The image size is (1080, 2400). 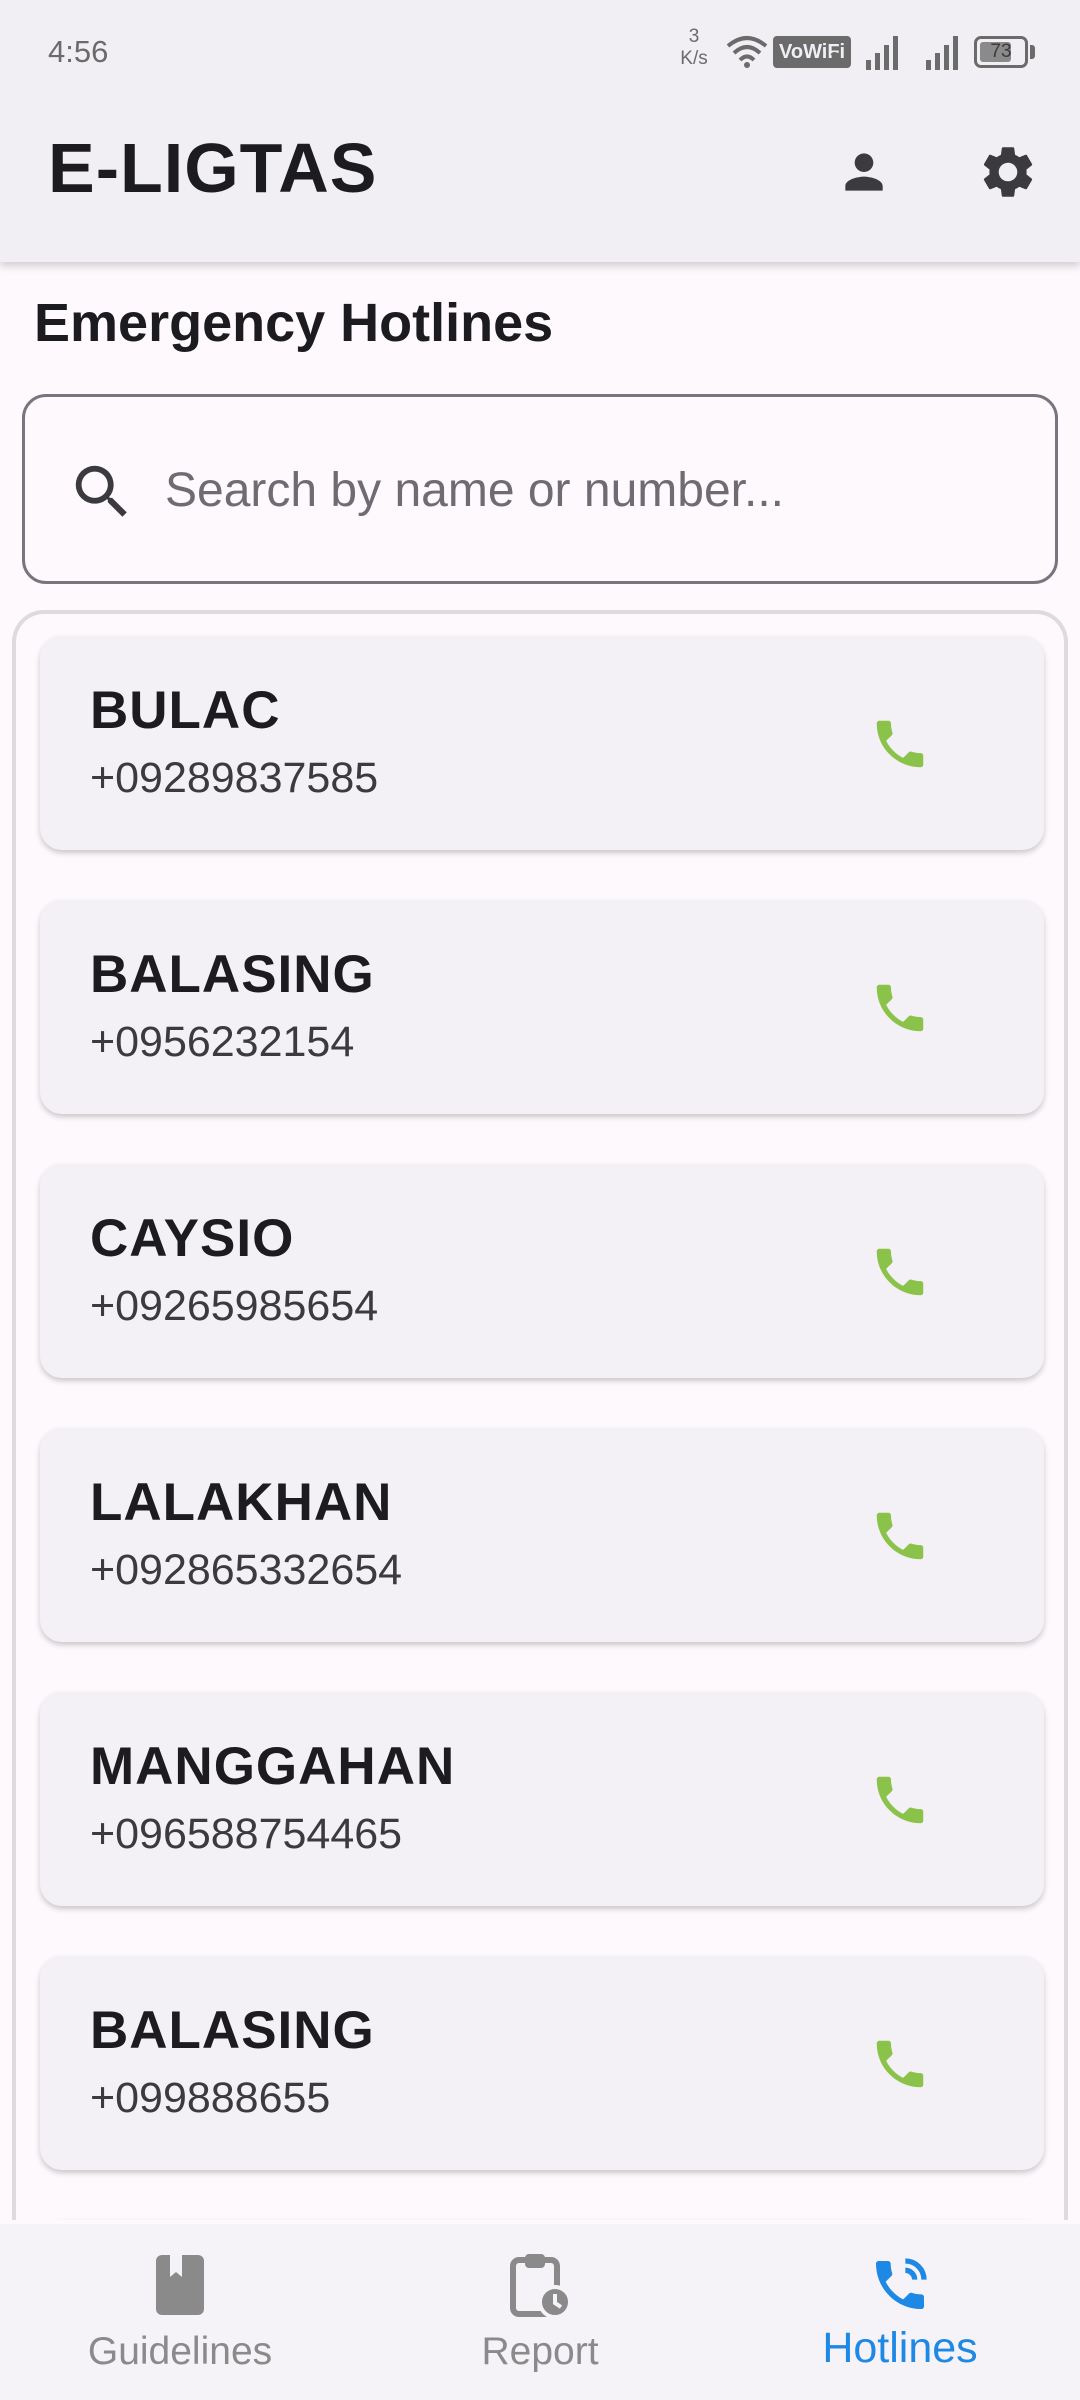 What do you see at coordinates (542, 1535) in the screenshot?
I see `hotline-card: LALAKHAN +092865332654` at bounding box center [542, 1535].